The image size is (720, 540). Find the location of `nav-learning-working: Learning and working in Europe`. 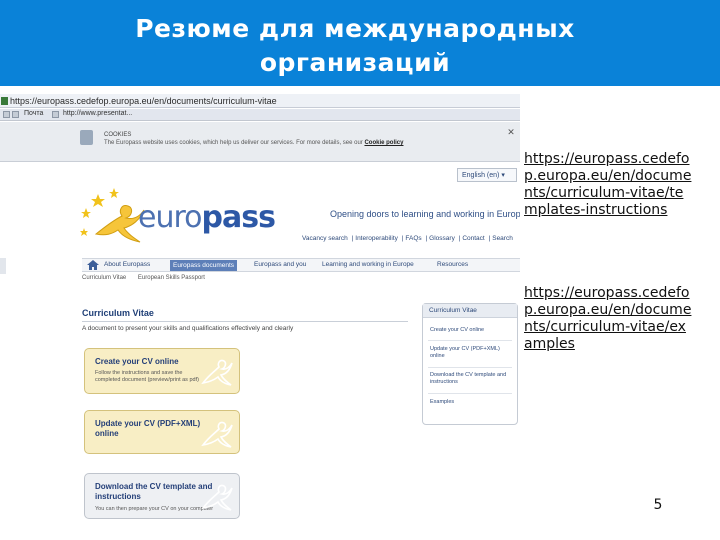

nav-learning-working: Learning and working in Europe is located at coordinates (368, 264).